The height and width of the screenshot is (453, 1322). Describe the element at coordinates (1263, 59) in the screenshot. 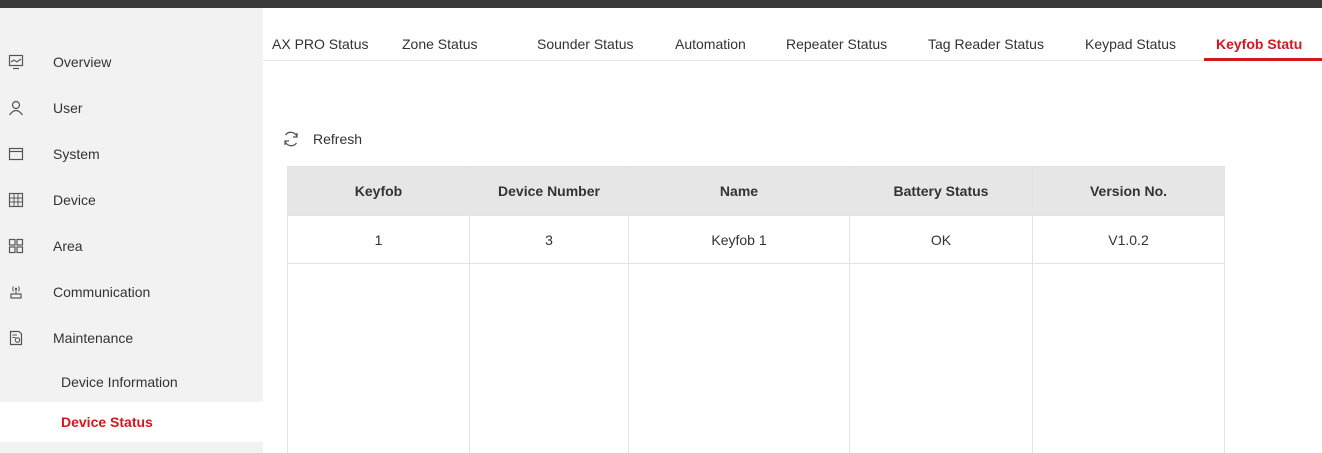

I see `active-tab-indicator` at that location.